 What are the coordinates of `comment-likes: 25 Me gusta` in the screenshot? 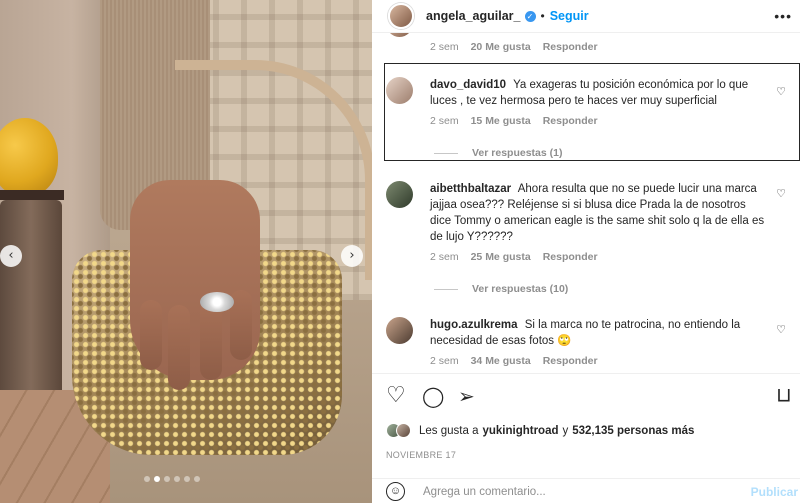 It's located at (501, 257).